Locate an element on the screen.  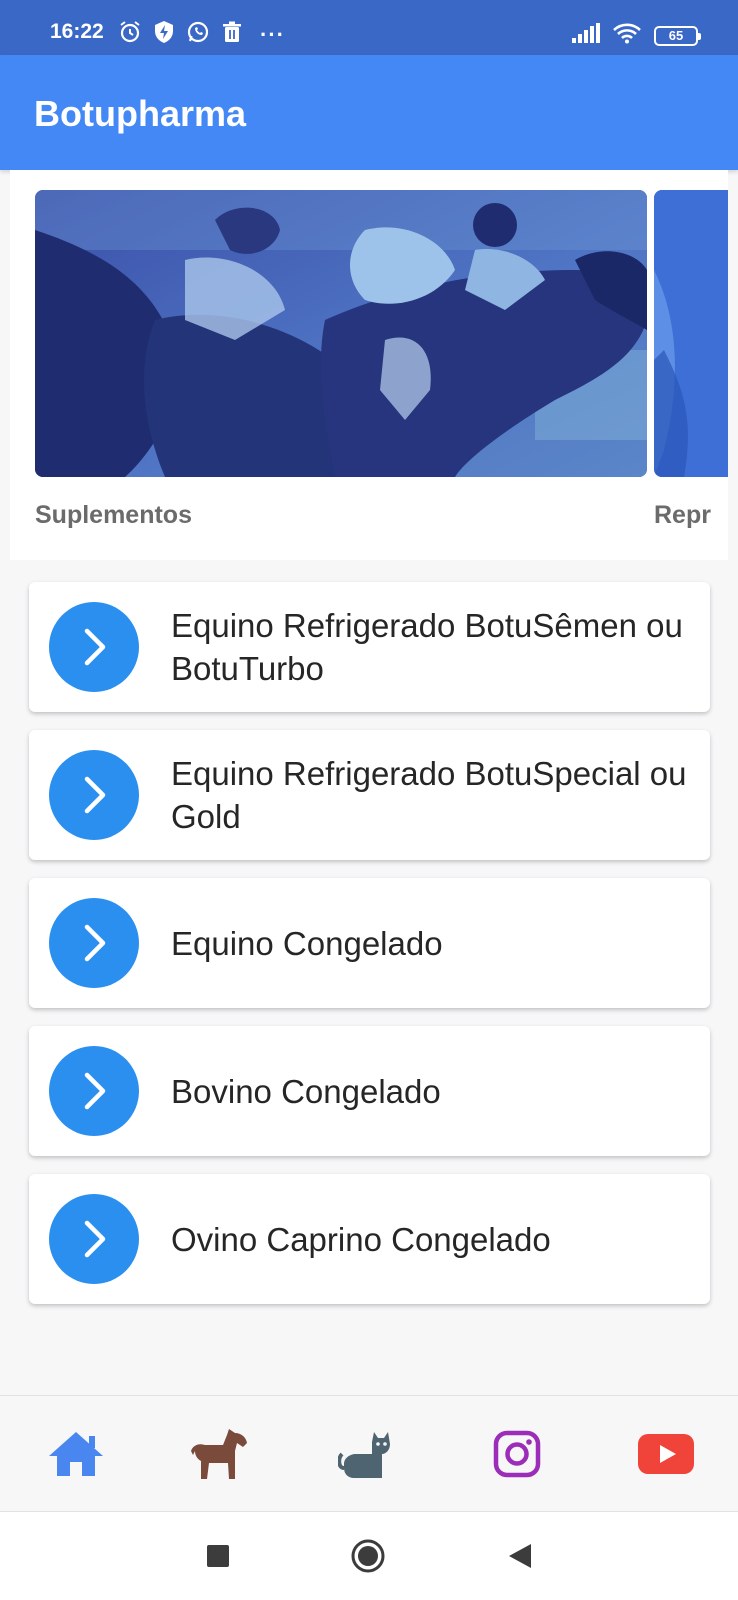
nav-cat-button is located at coordinates (366, 1454).